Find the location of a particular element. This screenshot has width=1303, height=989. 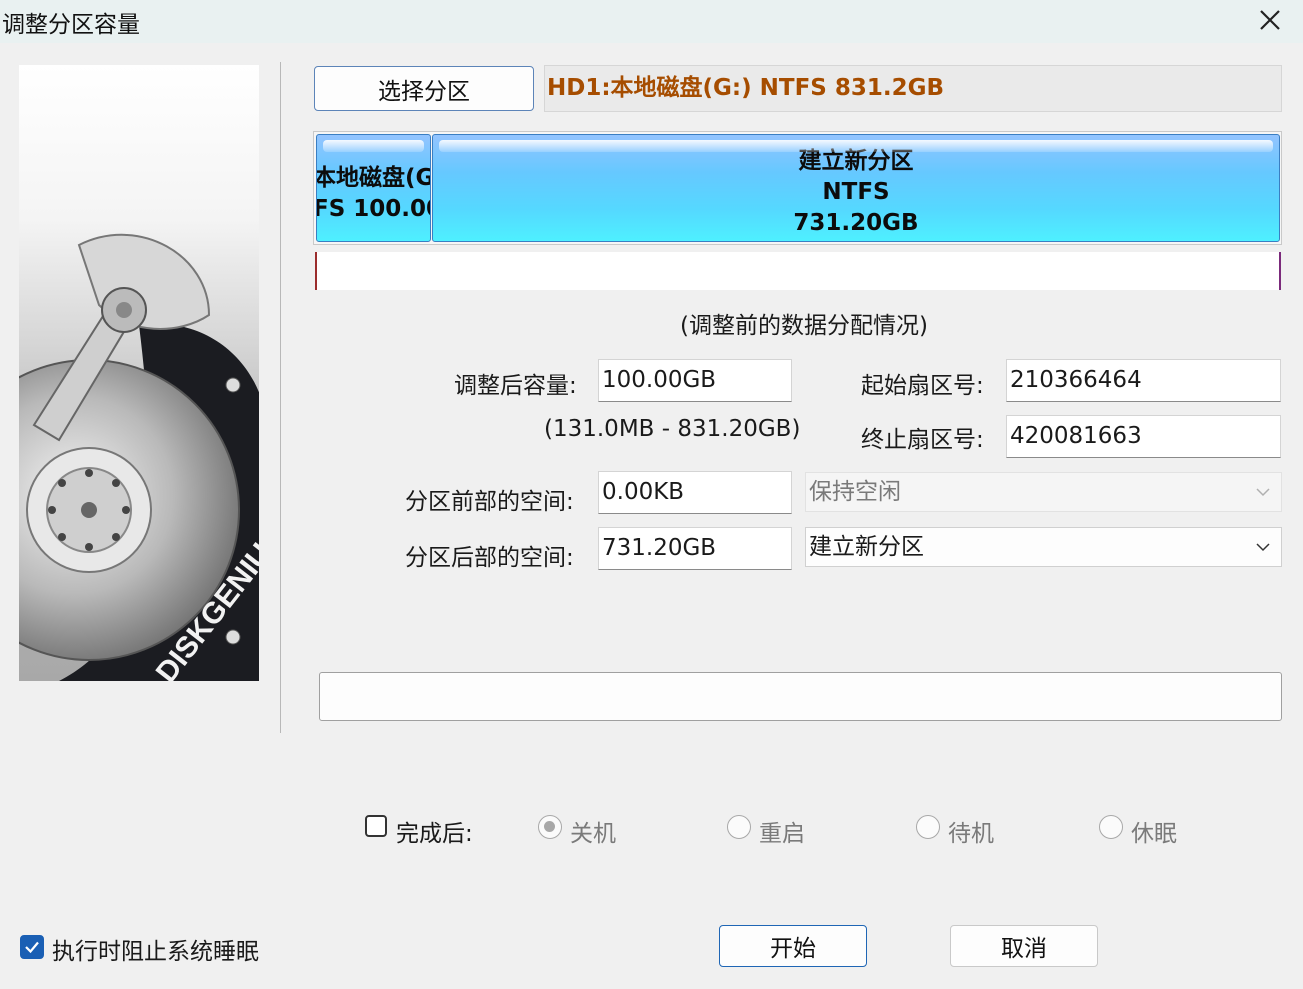

after-space-input: 731.20GB is located at coordinates (695, 548).